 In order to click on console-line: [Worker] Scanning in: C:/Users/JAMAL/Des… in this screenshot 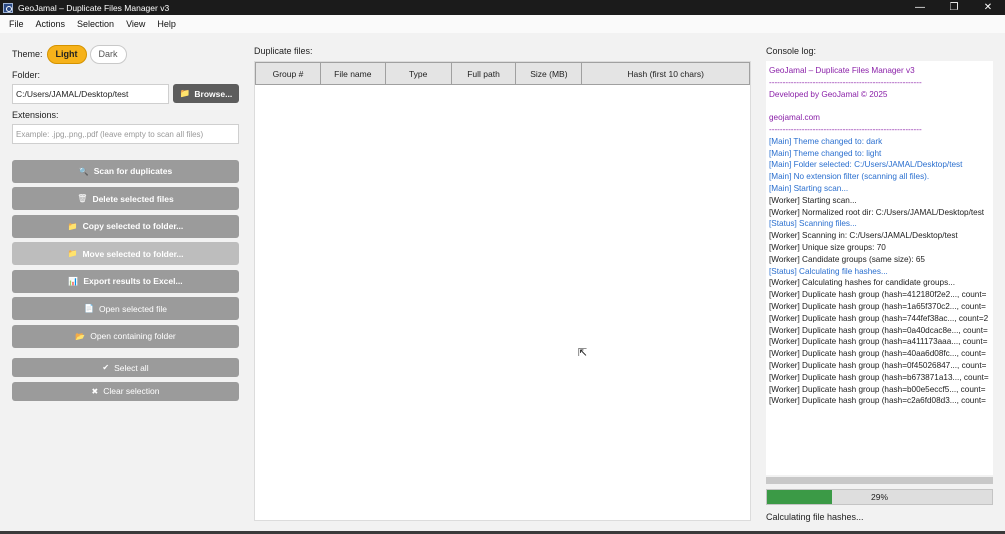, I will do `click(863, 236)`.